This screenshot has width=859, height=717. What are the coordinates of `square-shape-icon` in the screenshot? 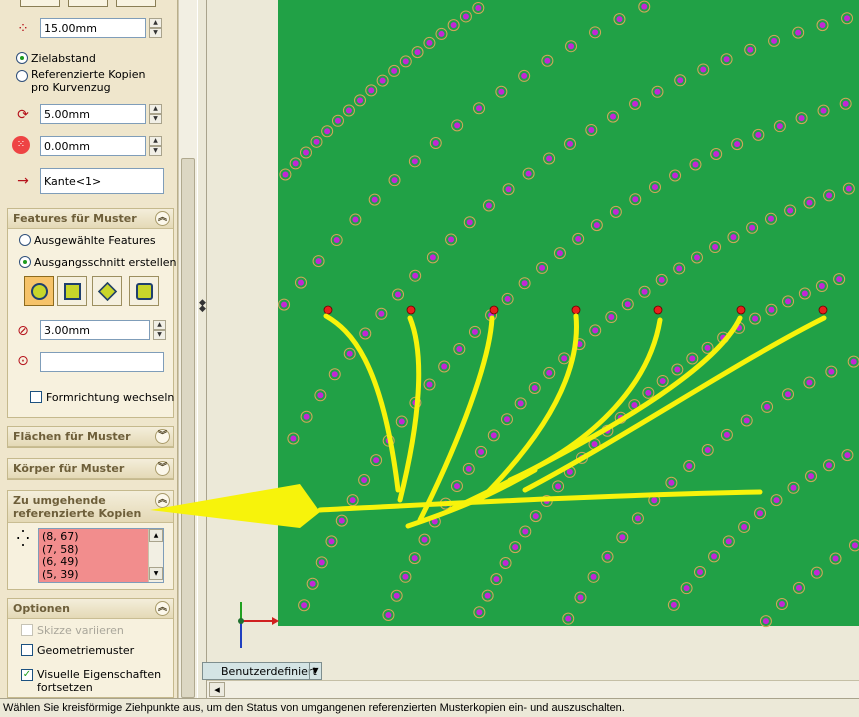 It's located at (72, 291).